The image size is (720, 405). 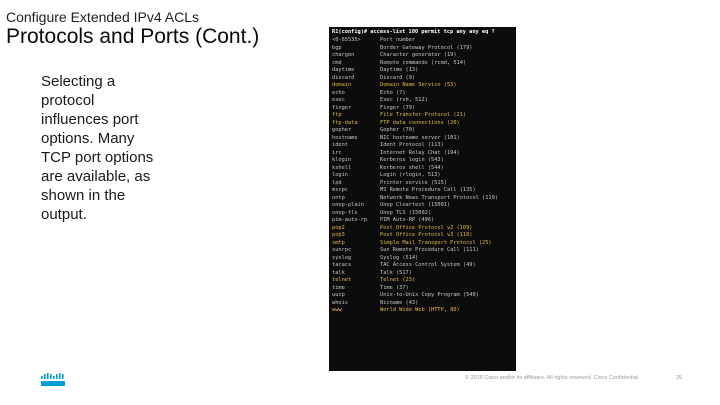 What do you see at coordinates (404, 100) in the screenshot?
I see `port-description: Exec (rsh, 512)` at bounding box center [404, 100].